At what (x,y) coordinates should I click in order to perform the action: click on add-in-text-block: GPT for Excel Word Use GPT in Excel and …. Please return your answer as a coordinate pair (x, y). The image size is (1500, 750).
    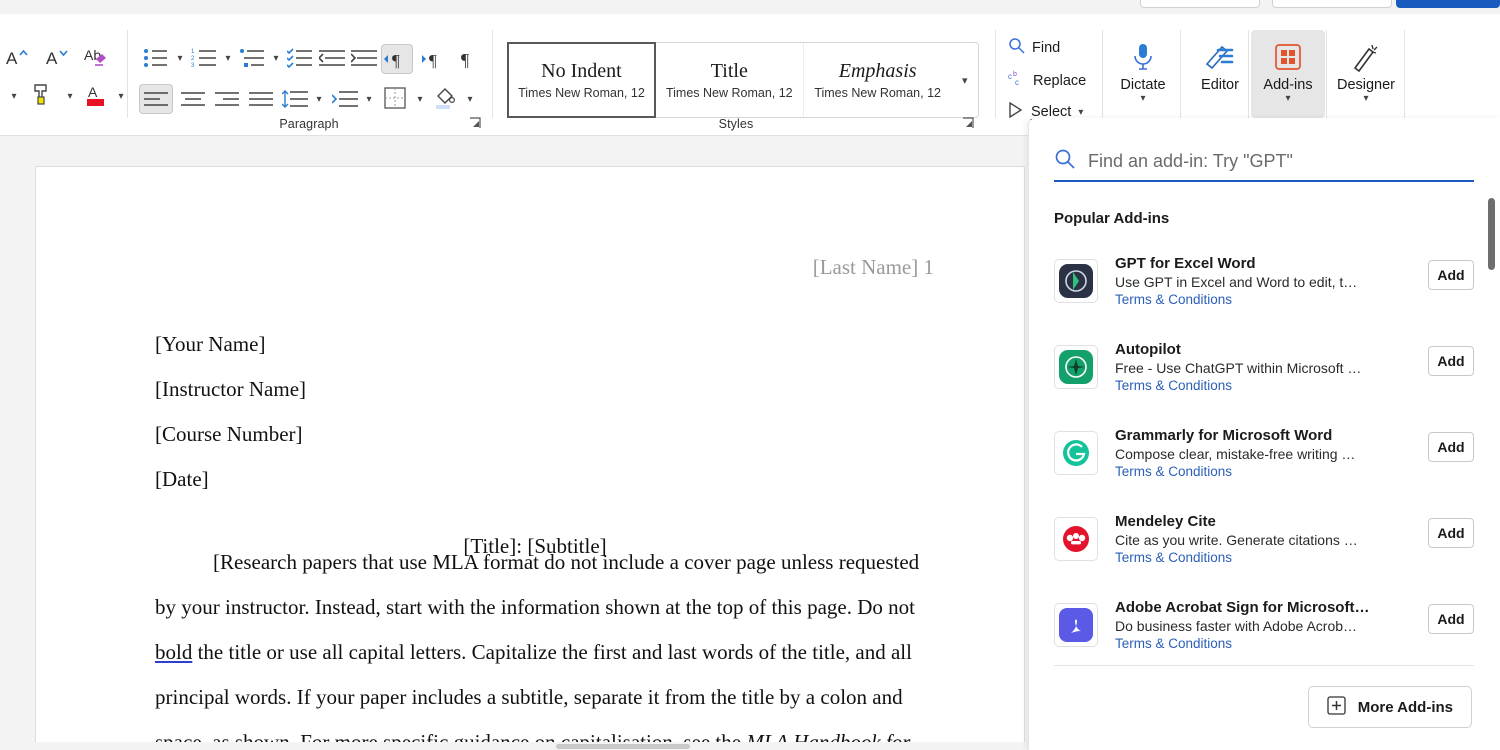
    Looking at the image, I should click on (1244, 281).